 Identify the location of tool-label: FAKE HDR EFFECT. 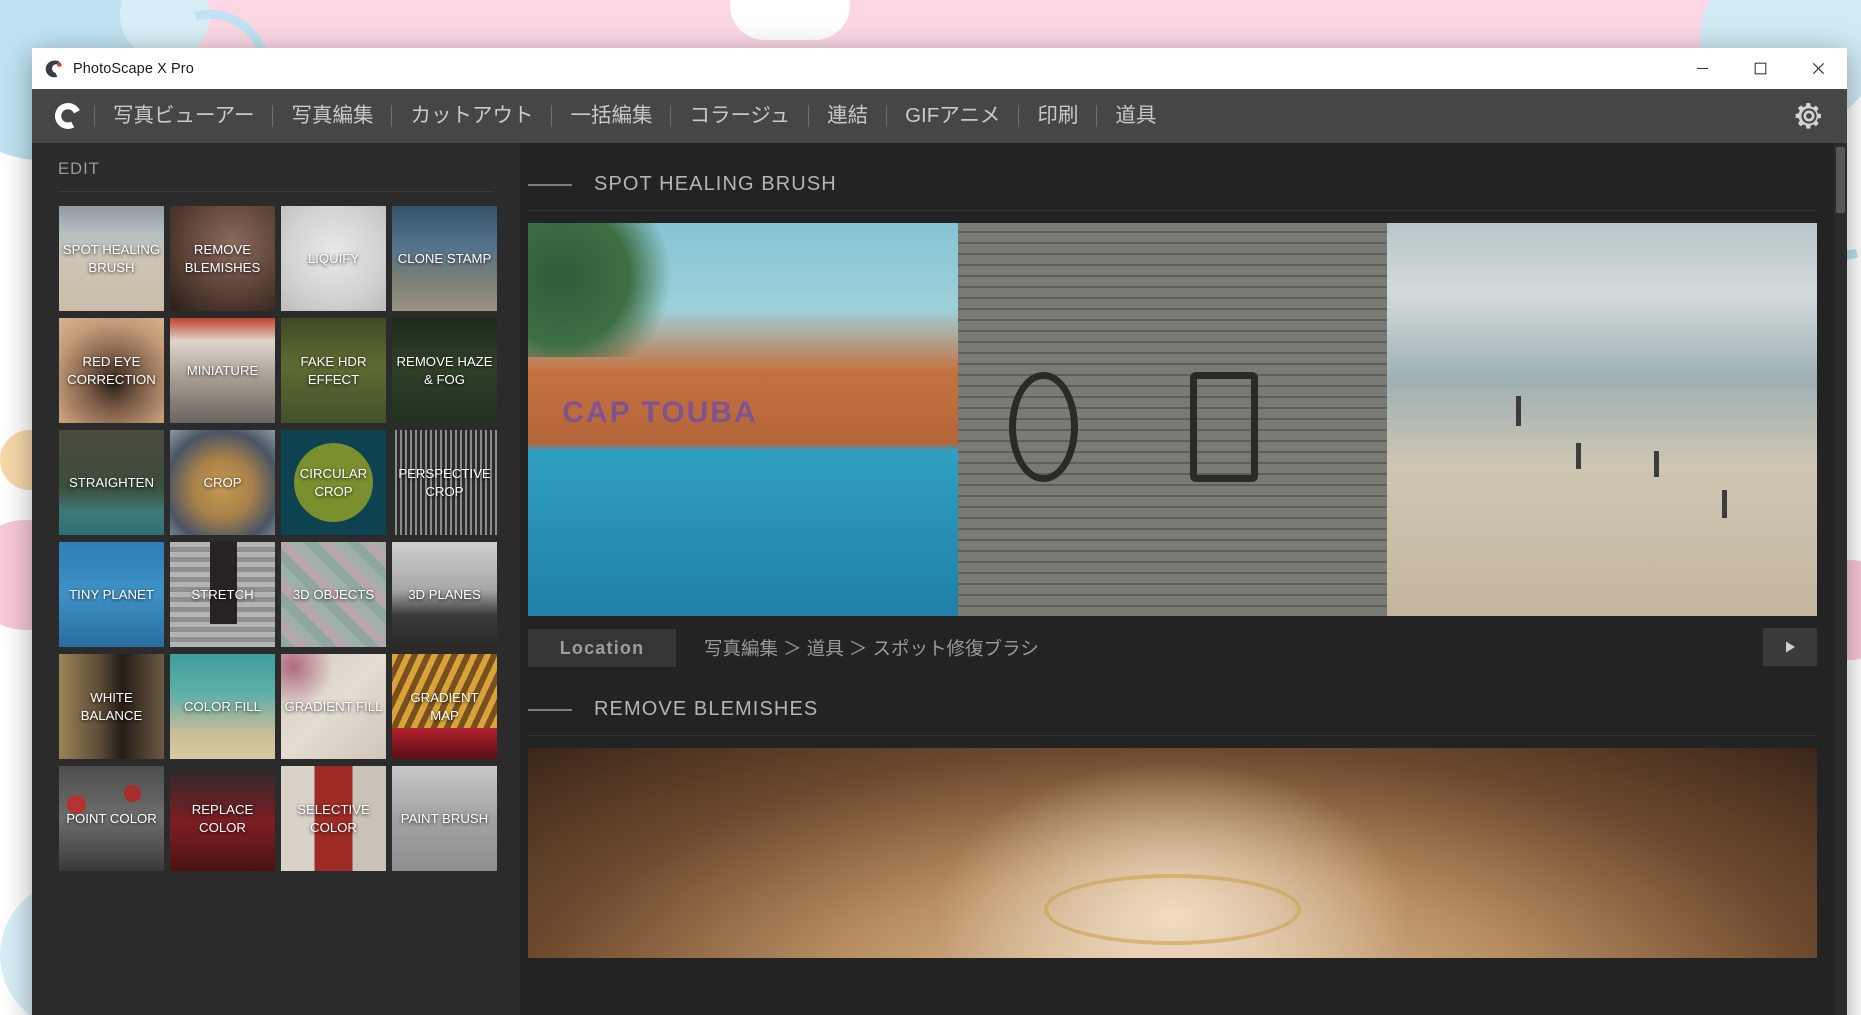
(333, 370).